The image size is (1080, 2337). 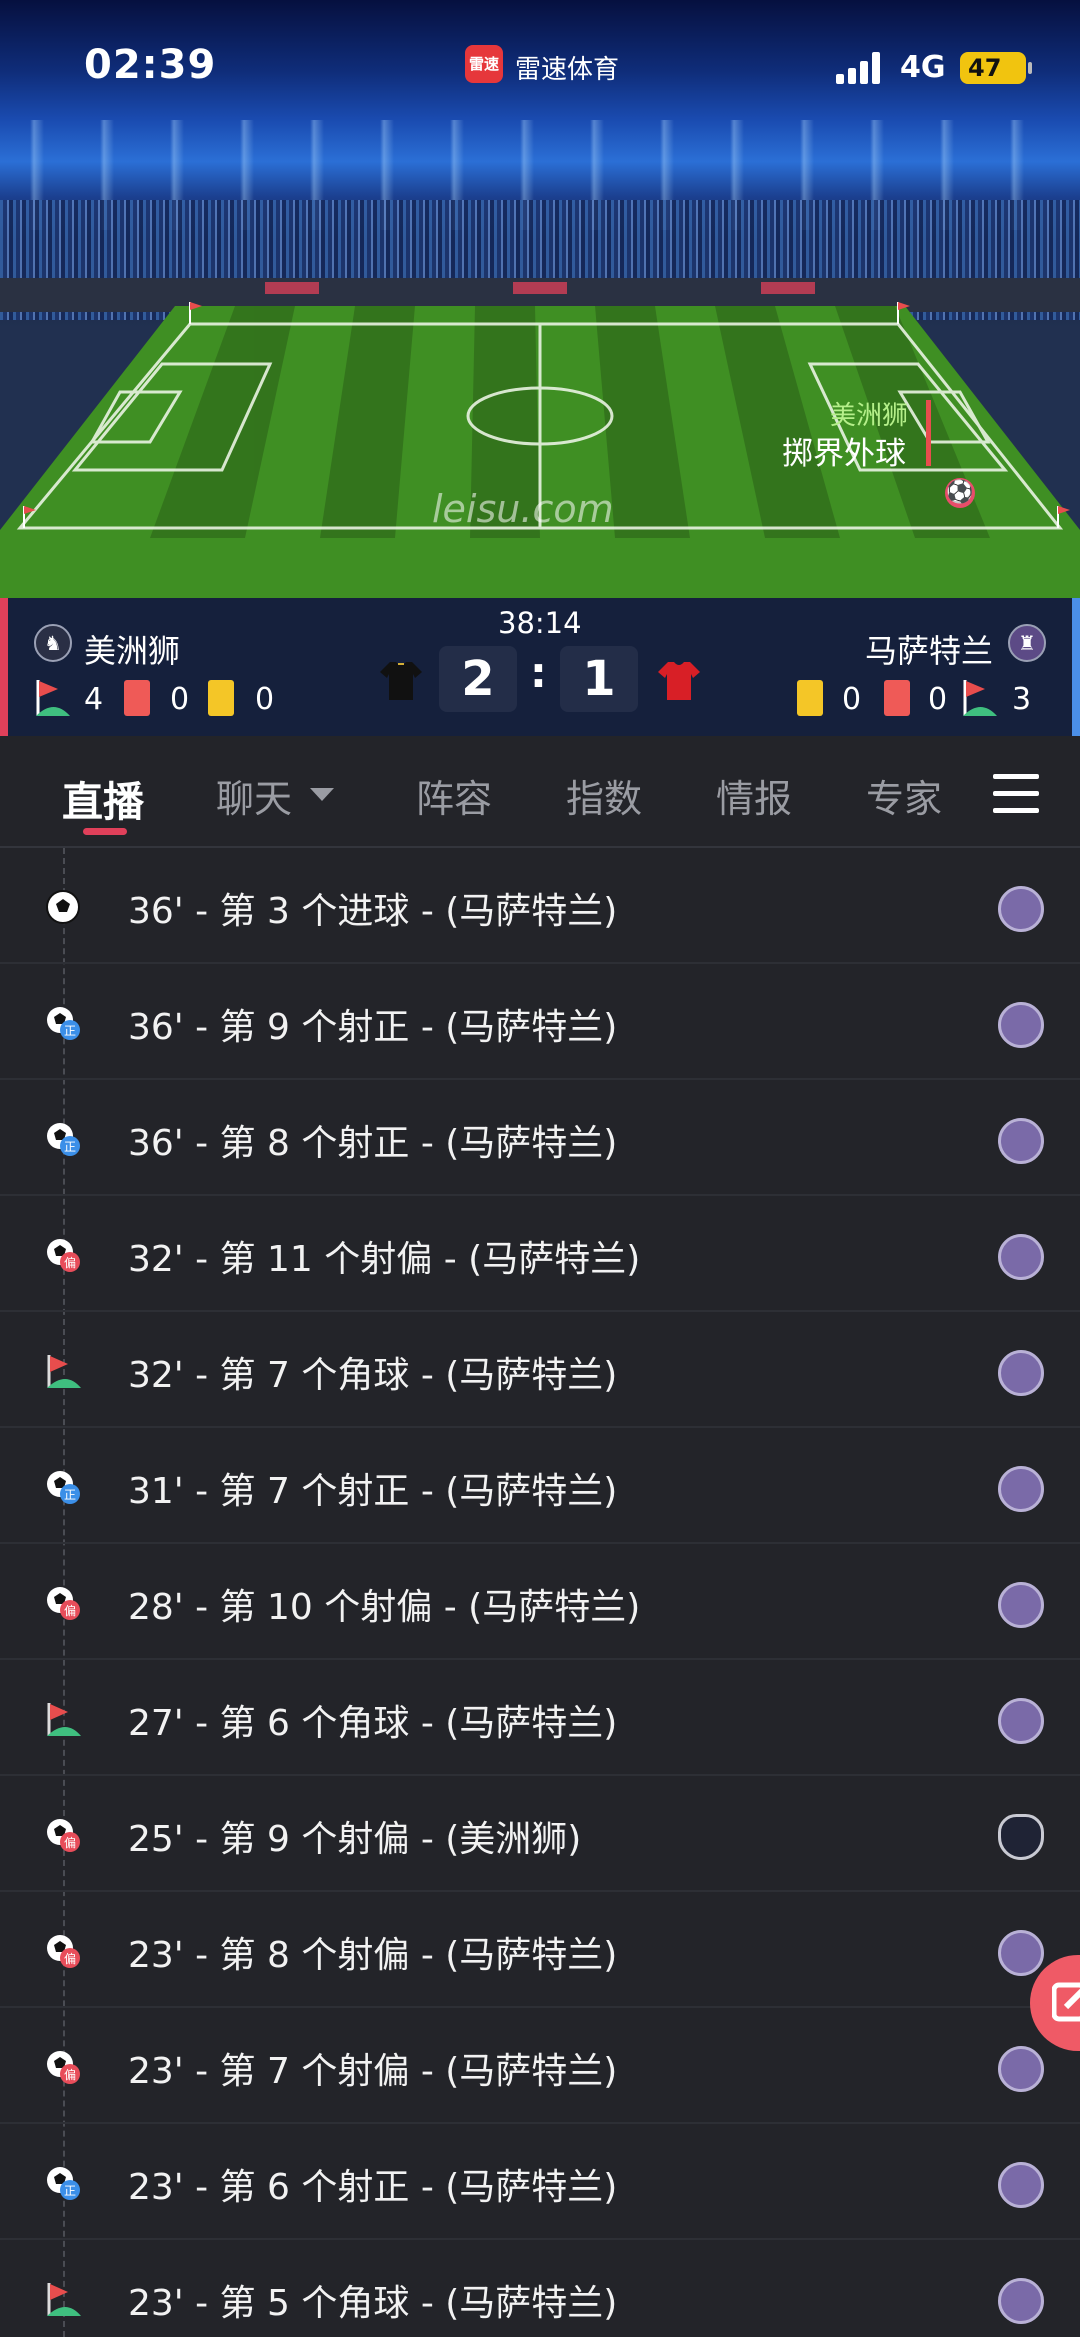 I want to click on pitch-event-text: 掷界外球, so click(x=844, y=454).